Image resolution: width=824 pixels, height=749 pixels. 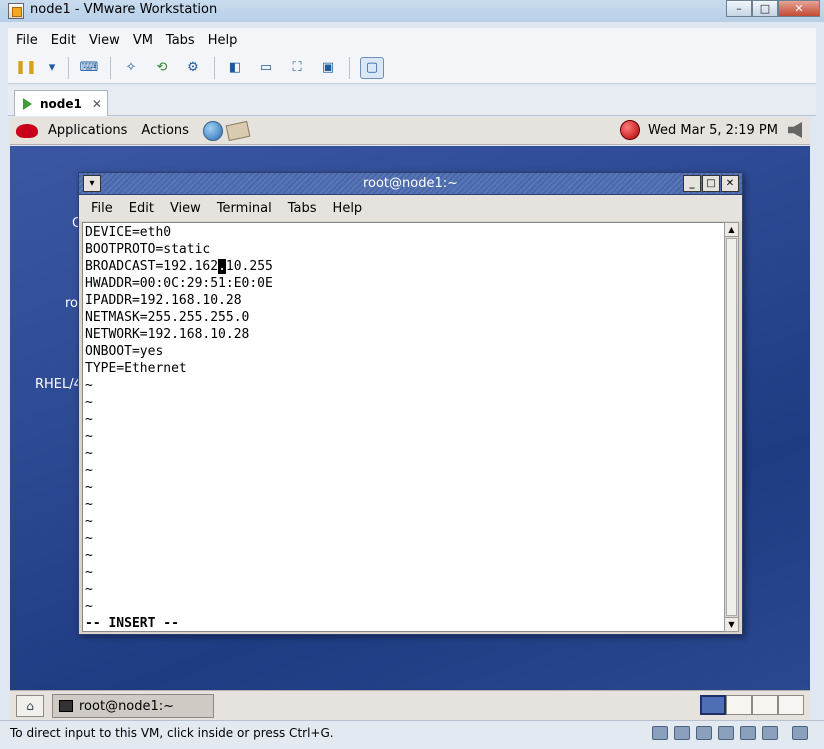 What do you see at coordinates (348, 208) in the screenshot?
I see `terminal-menu-help: Help` at bounding box center [348, 208].